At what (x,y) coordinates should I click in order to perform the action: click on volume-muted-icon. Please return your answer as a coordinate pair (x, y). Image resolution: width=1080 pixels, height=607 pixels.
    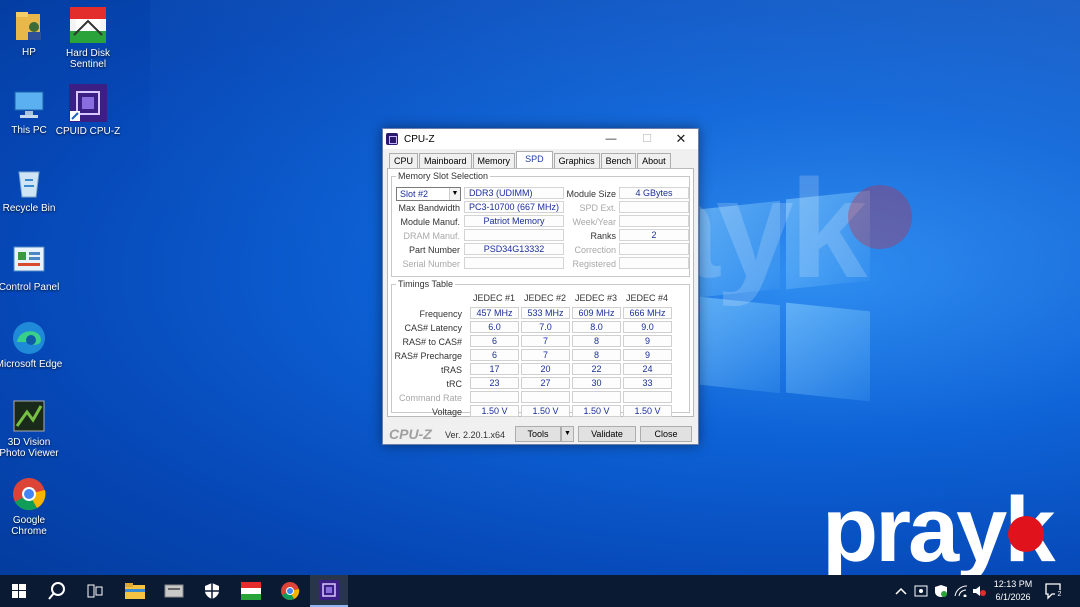
    Looking at the image, I should click on (979, 591).